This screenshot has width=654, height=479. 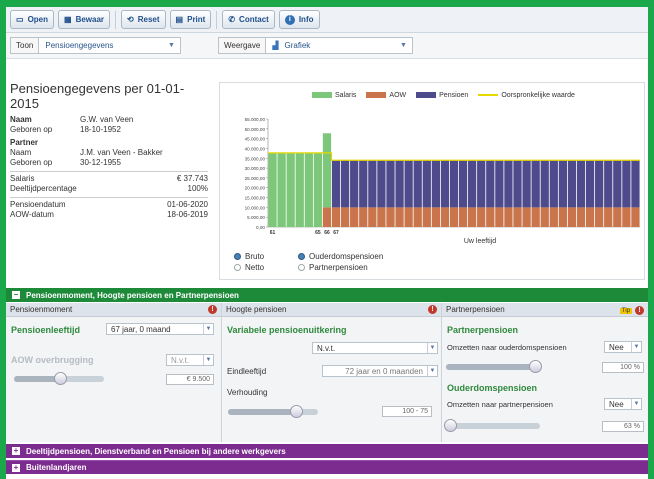 I want to click on pensioenleeftijd-select: 67 jaar, 0 maand ▼, so click(x=160, y=329).